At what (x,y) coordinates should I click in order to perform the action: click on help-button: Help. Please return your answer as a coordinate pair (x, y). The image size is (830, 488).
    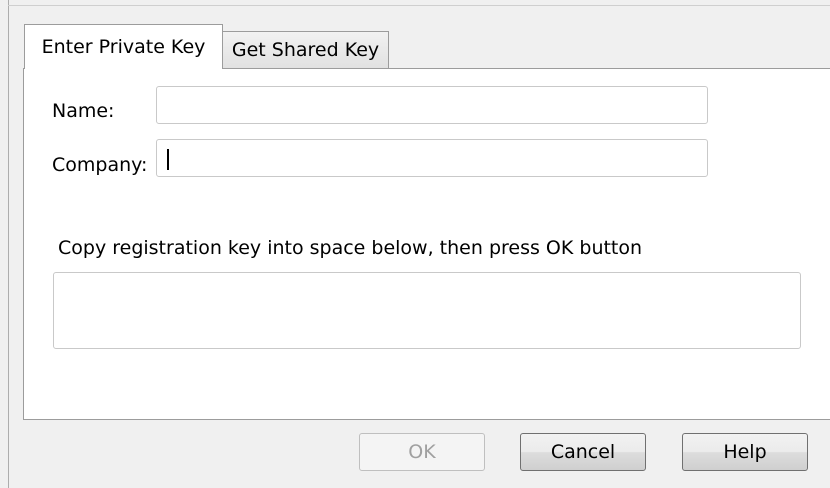
    Looking at the image, I should click on (745, 452).